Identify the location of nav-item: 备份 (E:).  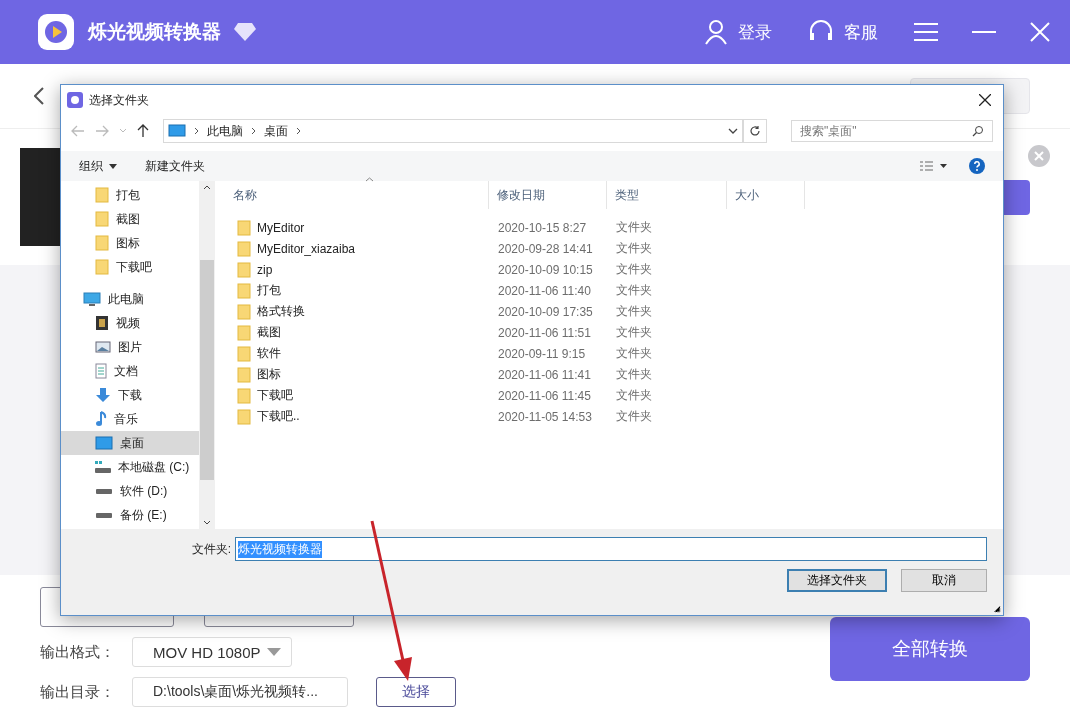
(130, 515).